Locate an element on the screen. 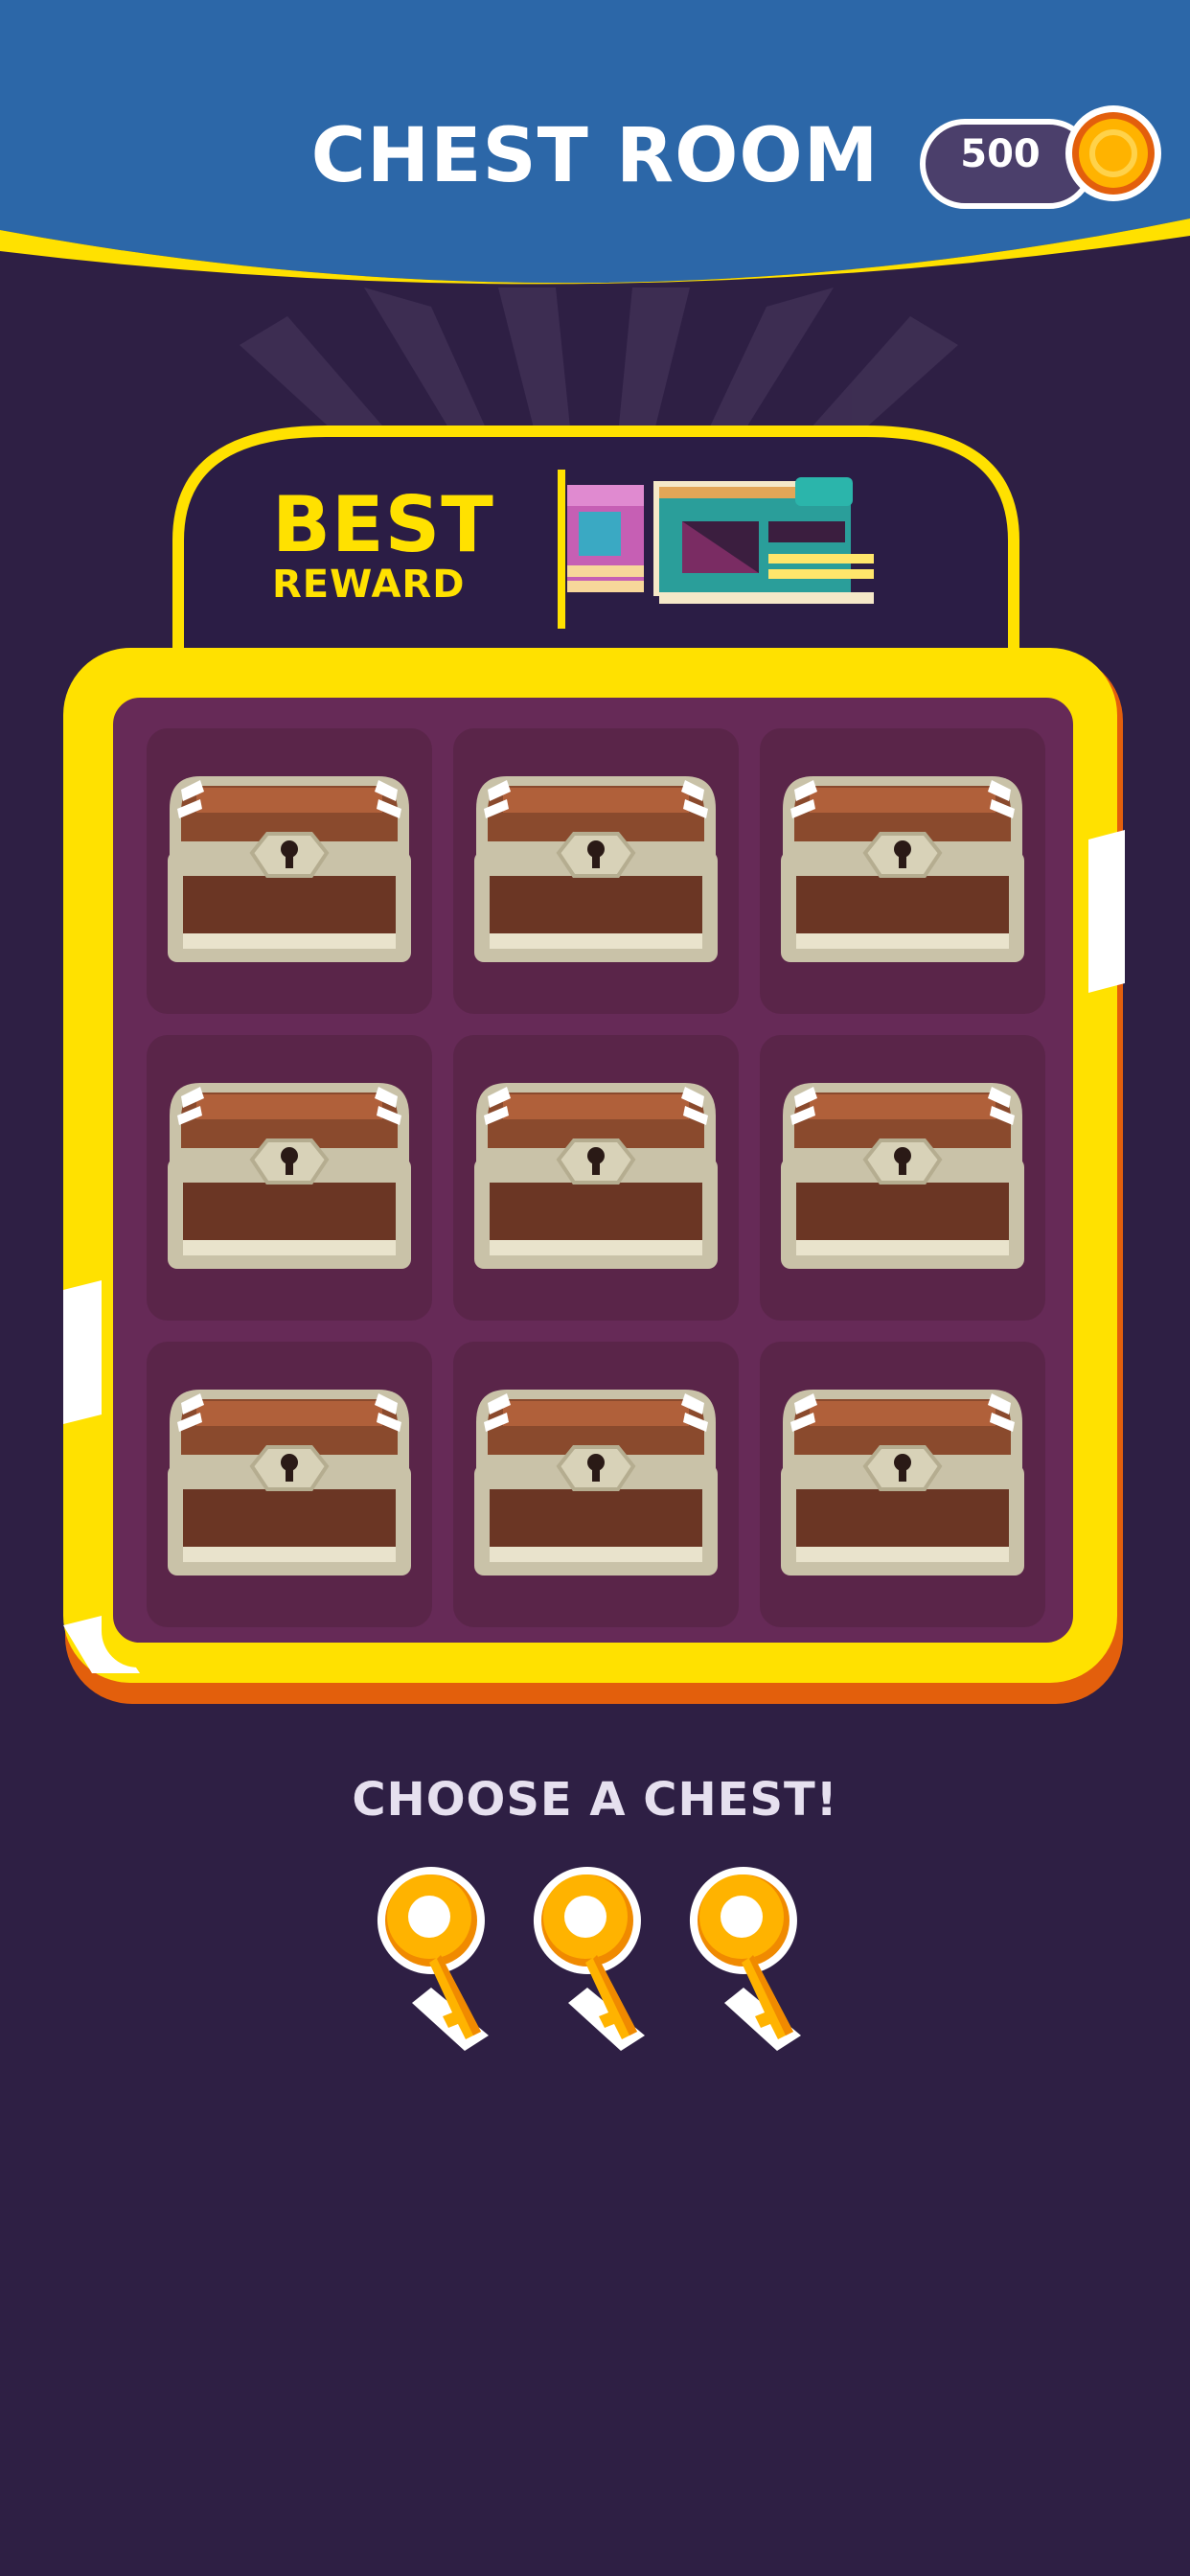  choose-chest-prompt: CHOOSE A CHEST! is located at coordinates (595, 1800).